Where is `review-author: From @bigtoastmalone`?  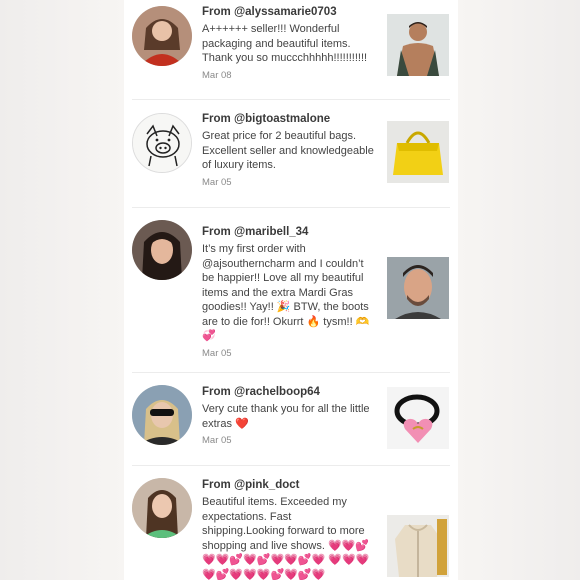
review-author: From @bigtoastmalone is located at coordinates (288, 119).